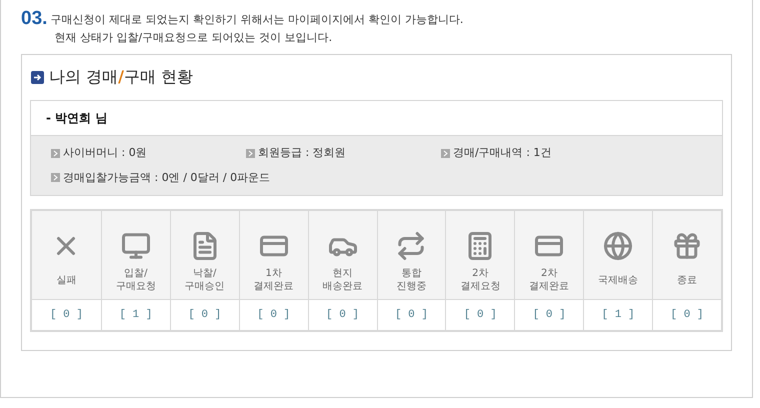 The width and height of the screenshot is (760, 408). I want to click on instruction-text: 현재 상태가 입찰/구매요청으로 되어있는 것이 보입니다., so click(193, 38).